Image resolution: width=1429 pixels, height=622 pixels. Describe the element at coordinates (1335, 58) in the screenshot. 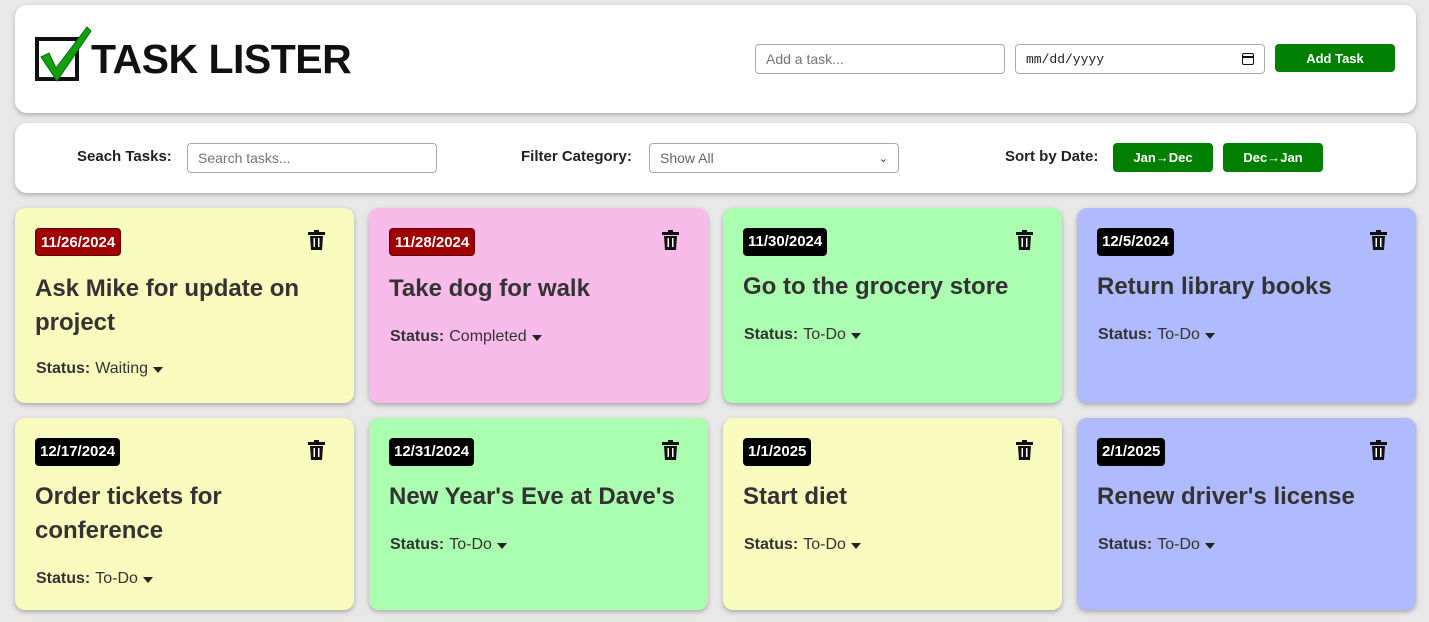

I see `add-task-button: Add Task` at that location.